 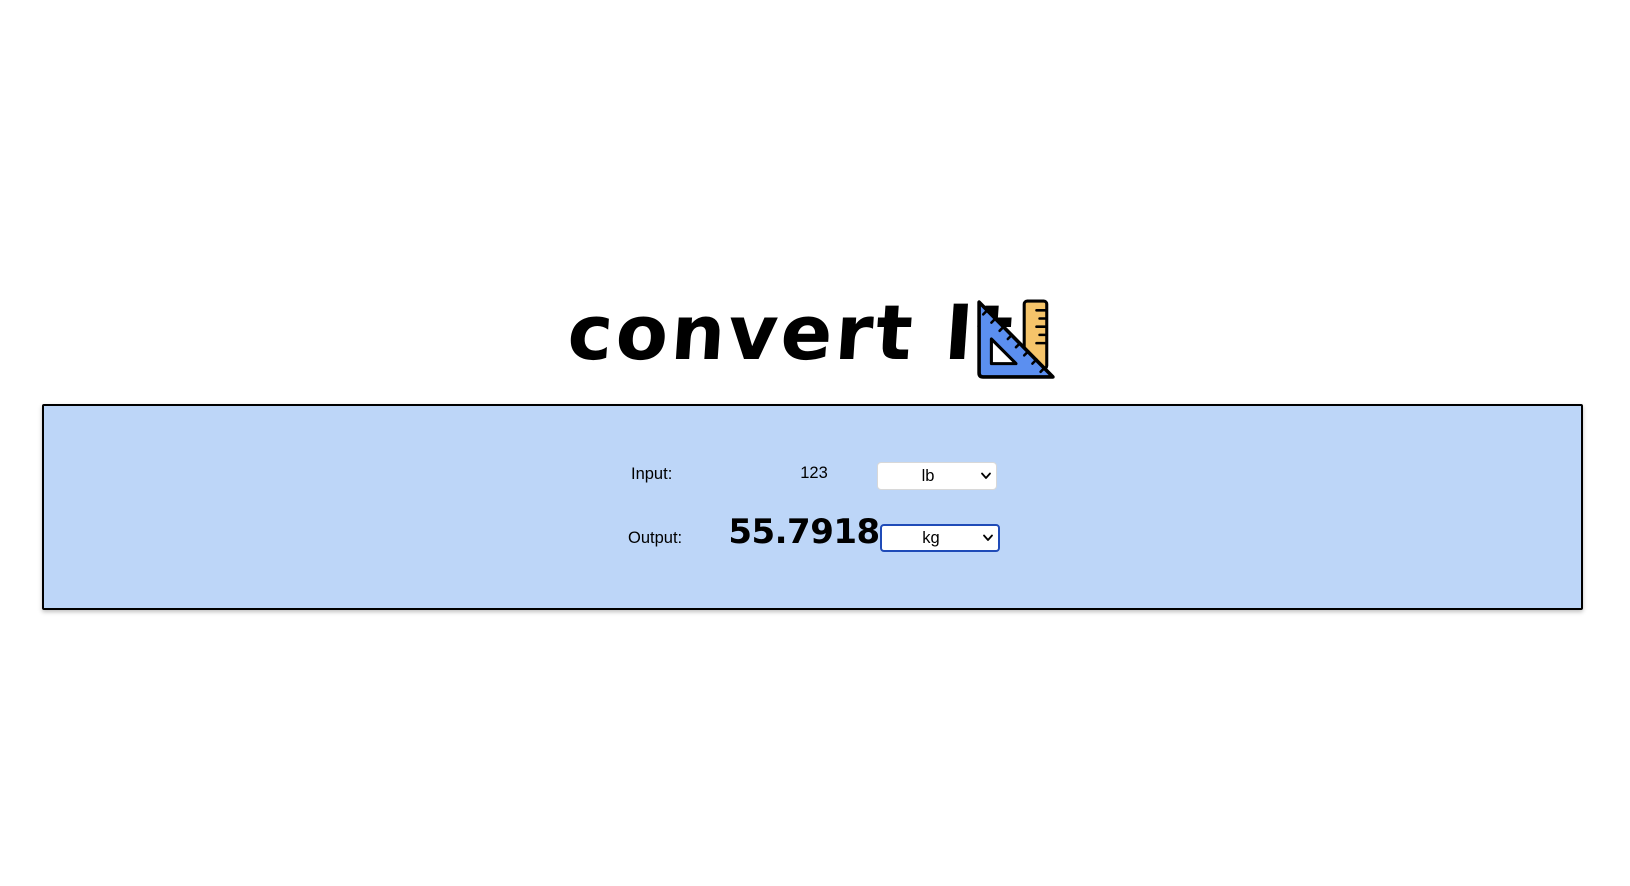 What do you see at coordinates (1016, 339) in the screenshot?
I see `ruler-triangle-icon` at bounding box center [1016, 339].